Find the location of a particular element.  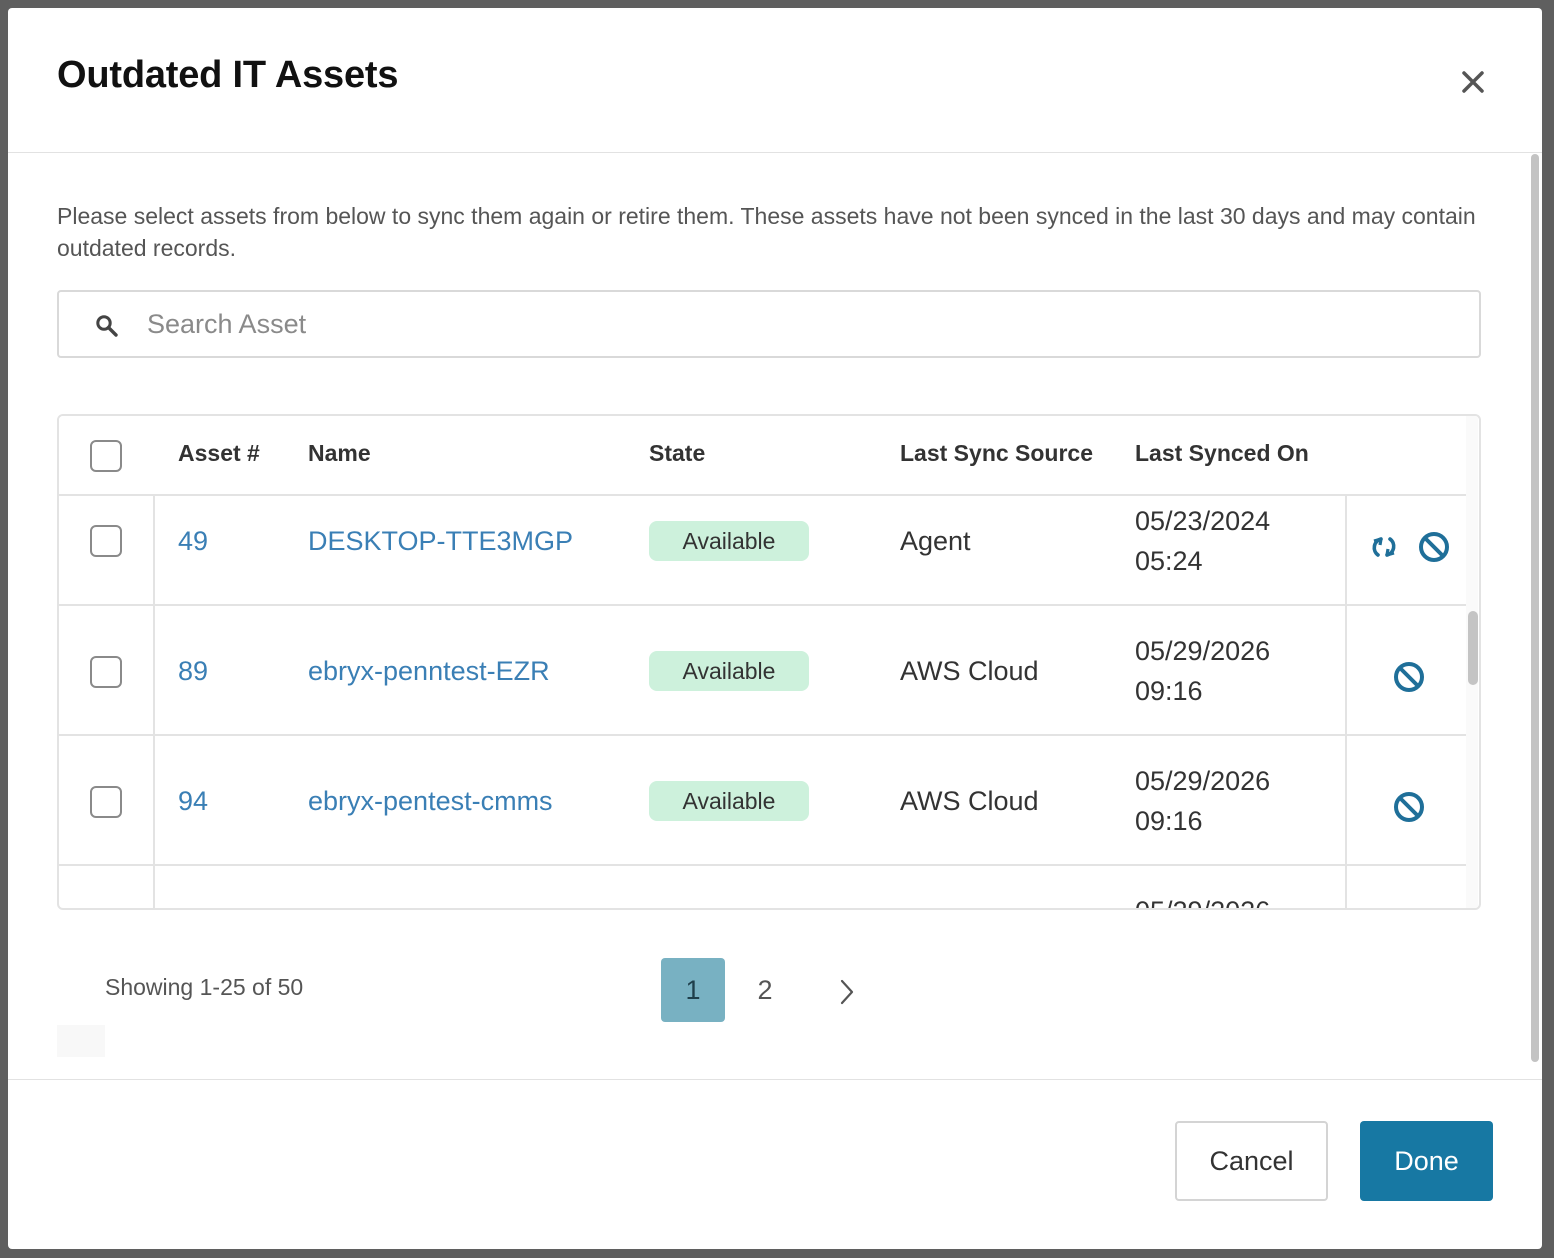

column-header-last-synced-on: Last Synced On is located at coordinates (1222, 453).